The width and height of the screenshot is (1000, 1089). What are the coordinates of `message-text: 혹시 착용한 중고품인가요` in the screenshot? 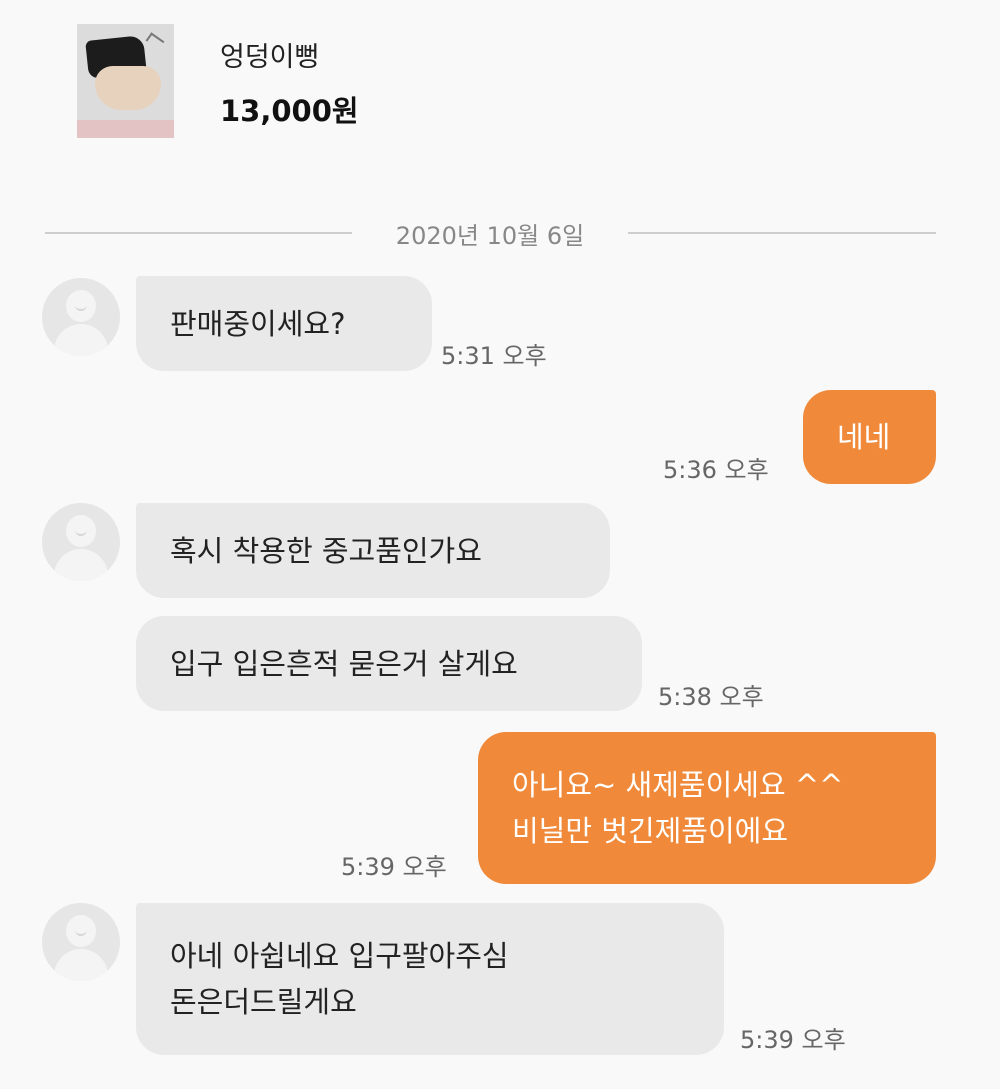 It's located at (326, 550).